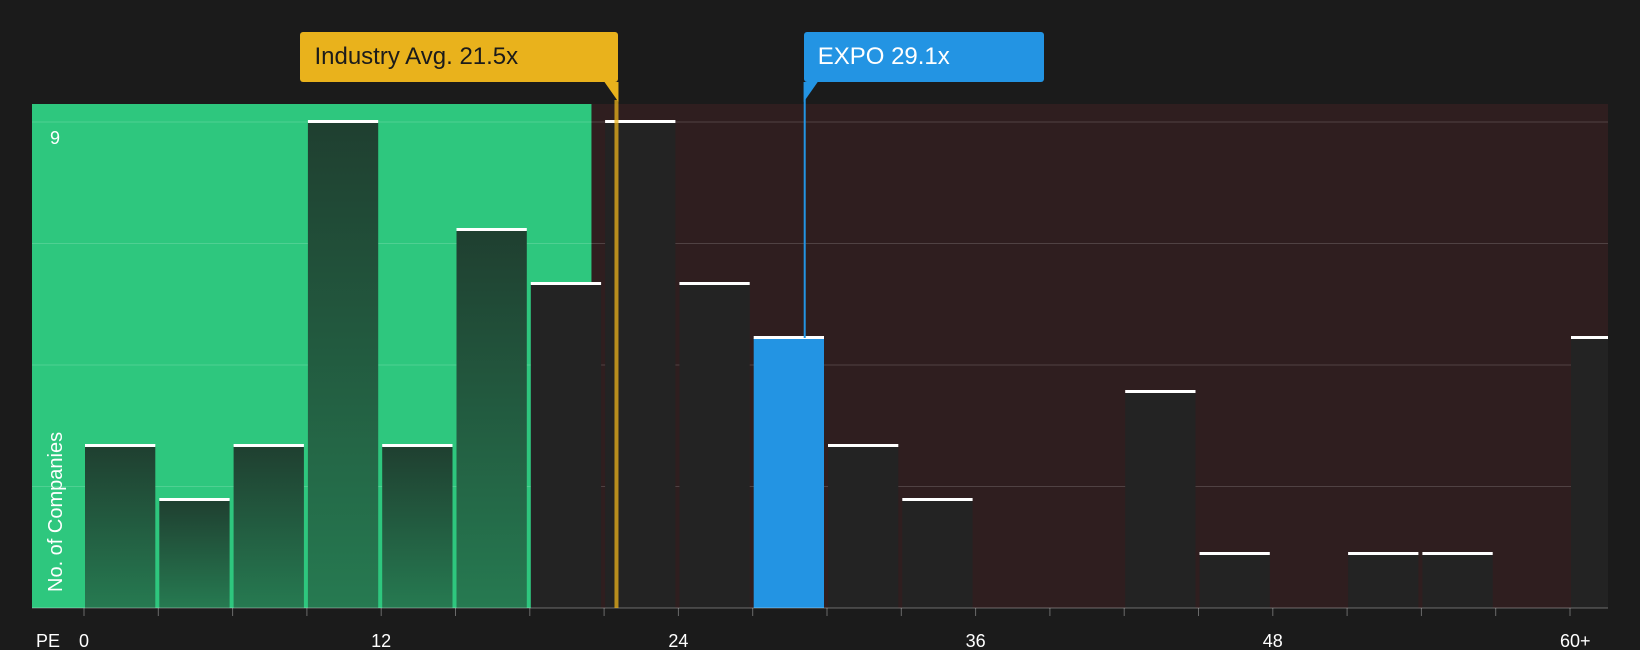 The image size is (1640, 650). What do you see at coordinates (416, 56) in the screenshot?
I see `industry-average-label: Industry Avg. 21.5x` at bounding box center [416, 56].